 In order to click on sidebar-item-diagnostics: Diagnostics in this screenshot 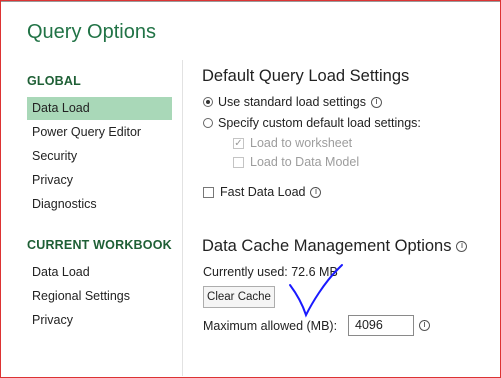, I will do `click(99, 204)`.